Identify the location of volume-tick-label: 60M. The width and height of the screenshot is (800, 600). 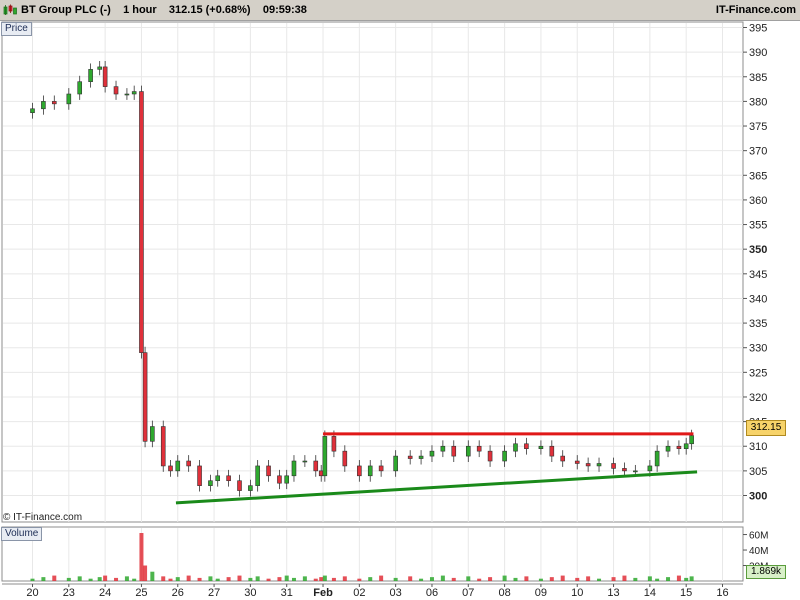
(758, 536).